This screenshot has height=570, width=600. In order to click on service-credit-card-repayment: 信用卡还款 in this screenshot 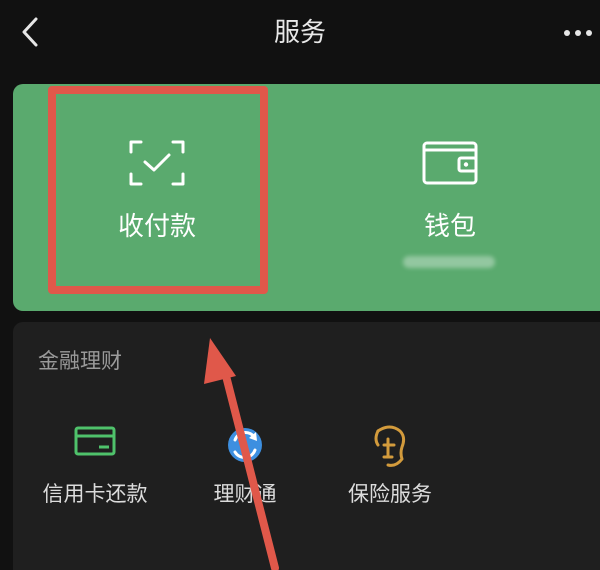, I will do `click(95, 470)`.